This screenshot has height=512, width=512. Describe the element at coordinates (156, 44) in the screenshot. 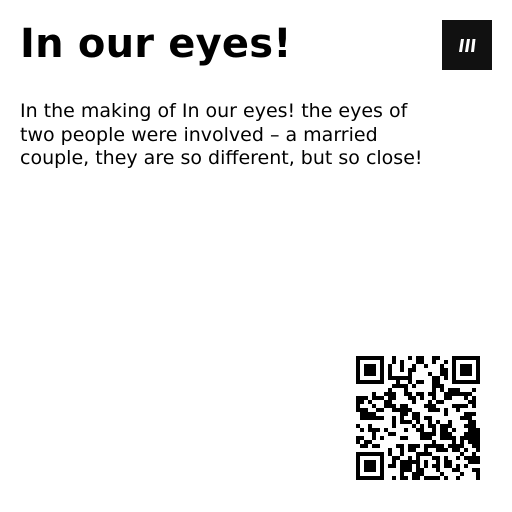

I see `page-title: In our eyes!` at that location.